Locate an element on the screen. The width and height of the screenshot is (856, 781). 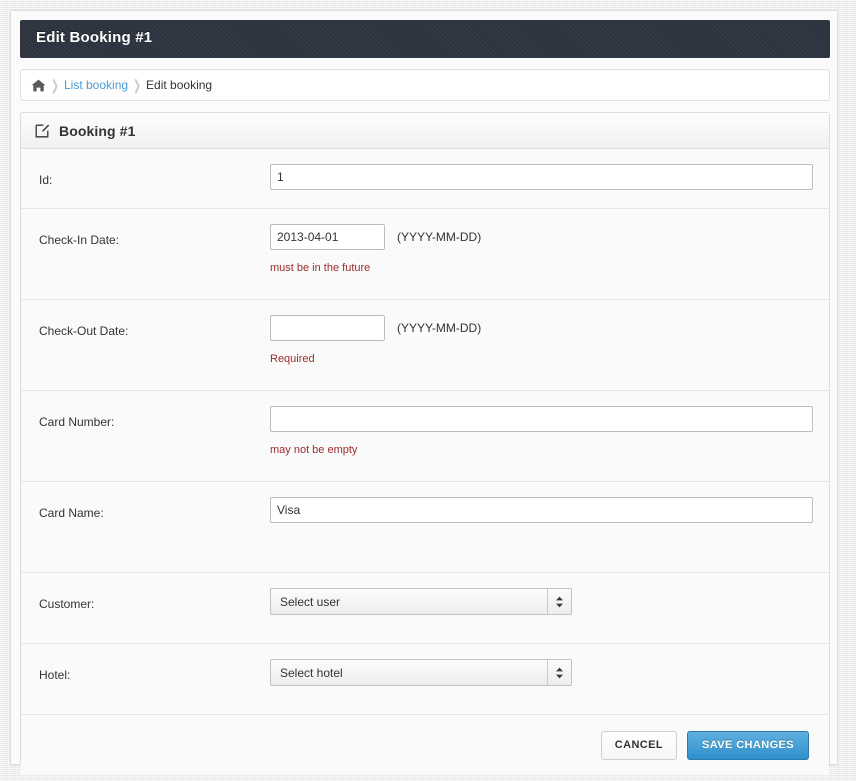
check-in-date-error: must be in the future is located at coordinates (320, 268).